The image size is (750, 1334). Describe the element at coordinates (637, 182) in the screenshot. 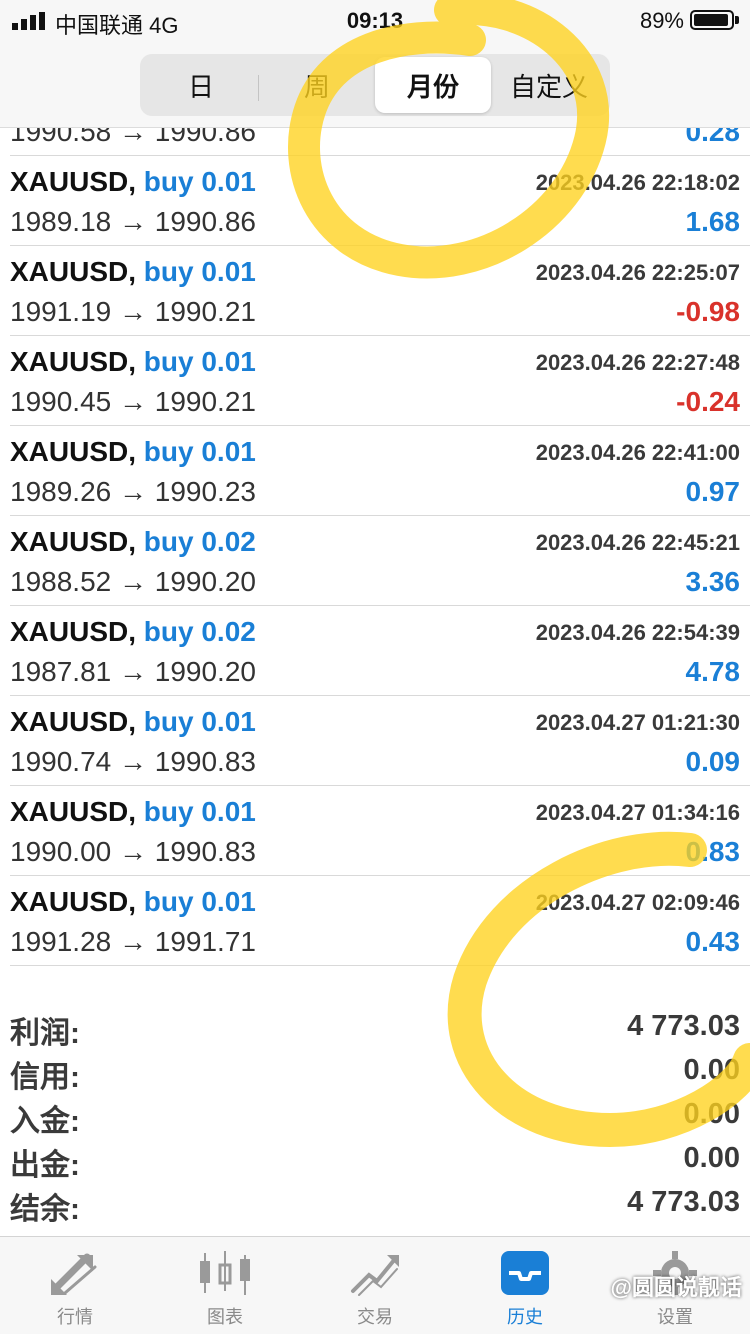

I see `trade-time: 2023.04.26 22:18:02` at that location.